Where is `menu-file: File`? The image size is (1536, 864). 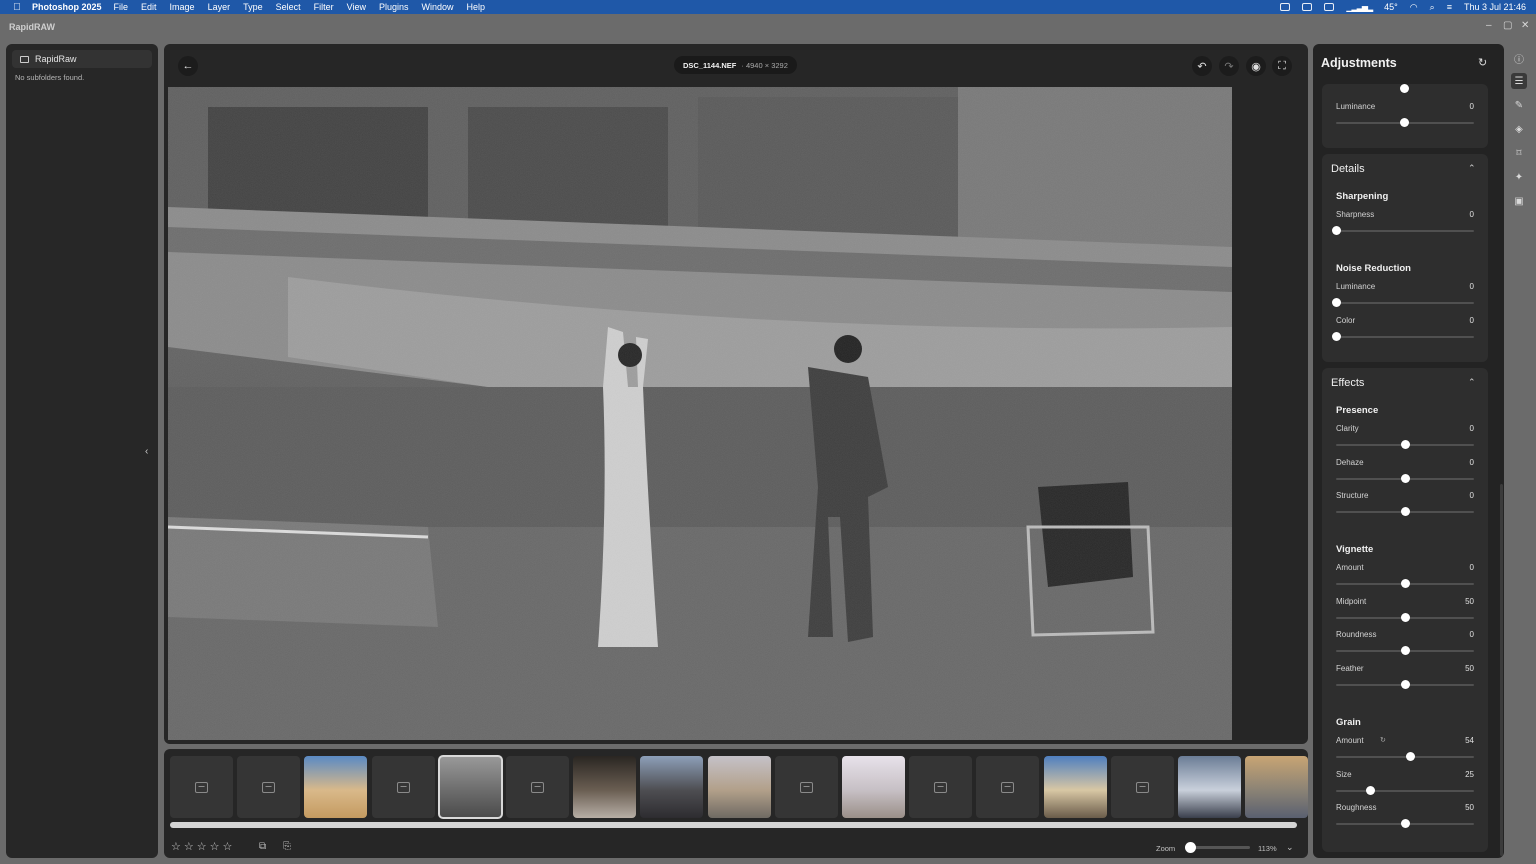
menu-file: File is located at coordinates (121, 7).